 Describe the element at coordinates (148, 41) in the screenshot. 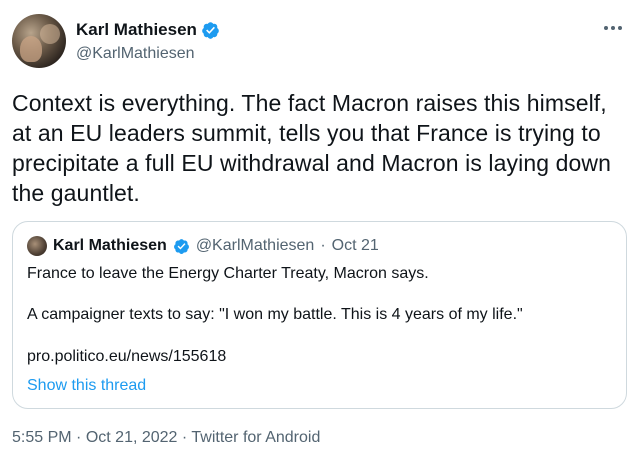

I see `author-info: Karl Mathiesen @KarlMathiesen` at that location.